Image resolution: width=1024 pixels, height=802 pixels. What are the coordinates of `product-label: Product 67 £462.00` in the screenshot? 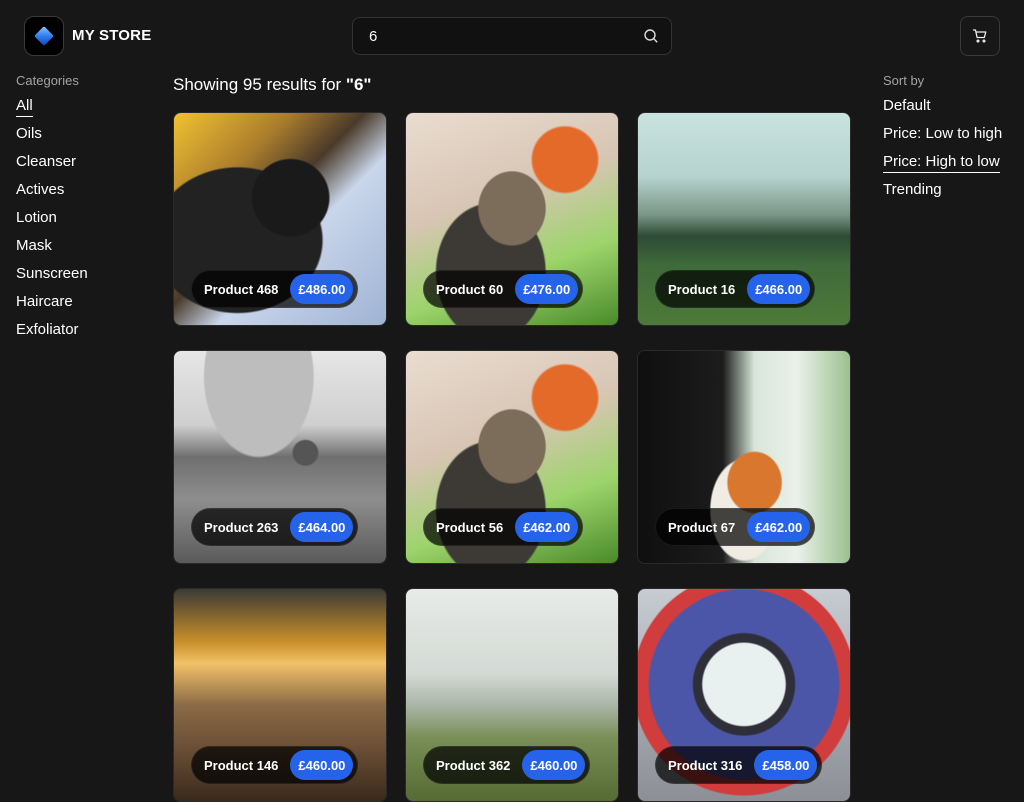 It's located at (735, 527).